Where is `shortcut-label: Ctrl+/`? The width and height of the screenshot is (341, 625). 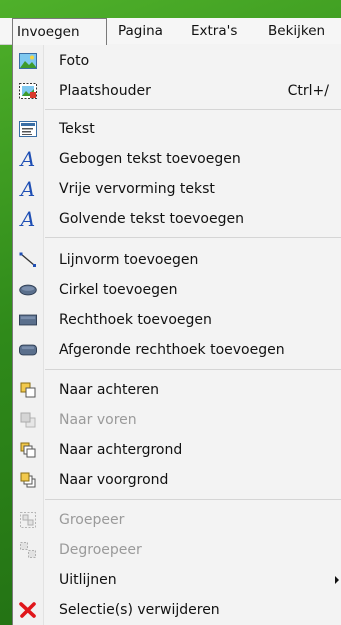
shortcut-label: Ctrl+/ is located at coordinates (308, 91).